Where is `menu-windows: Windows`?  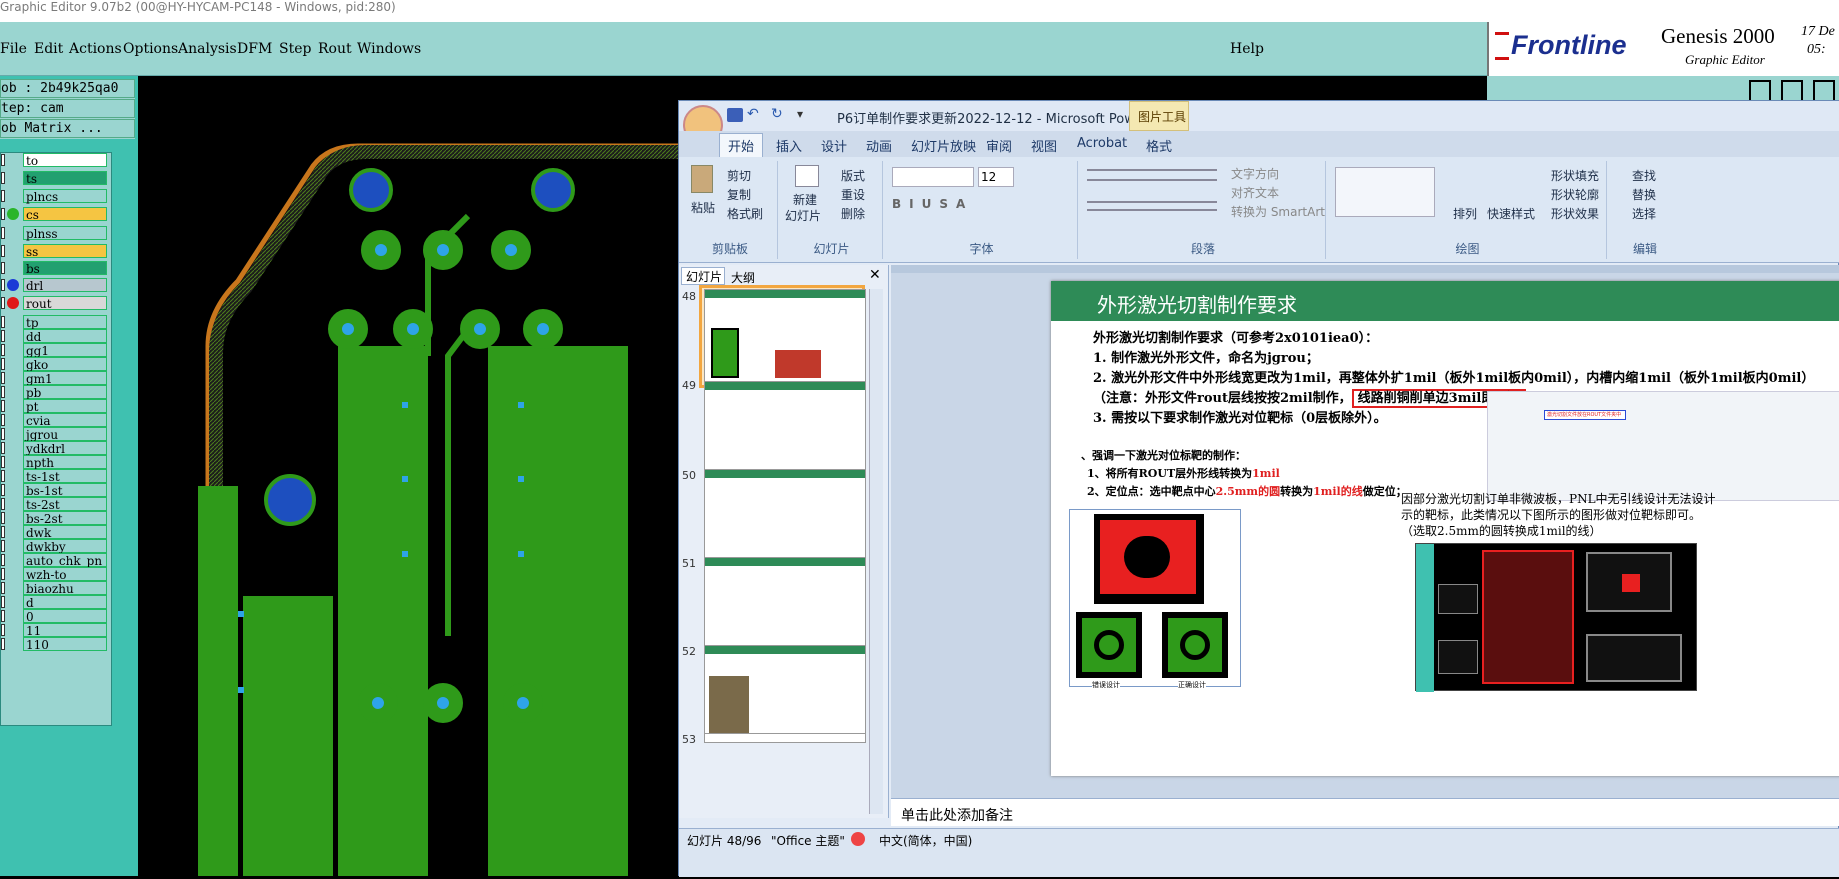
menu-windows: Windows is located at coordinates (389, 49).